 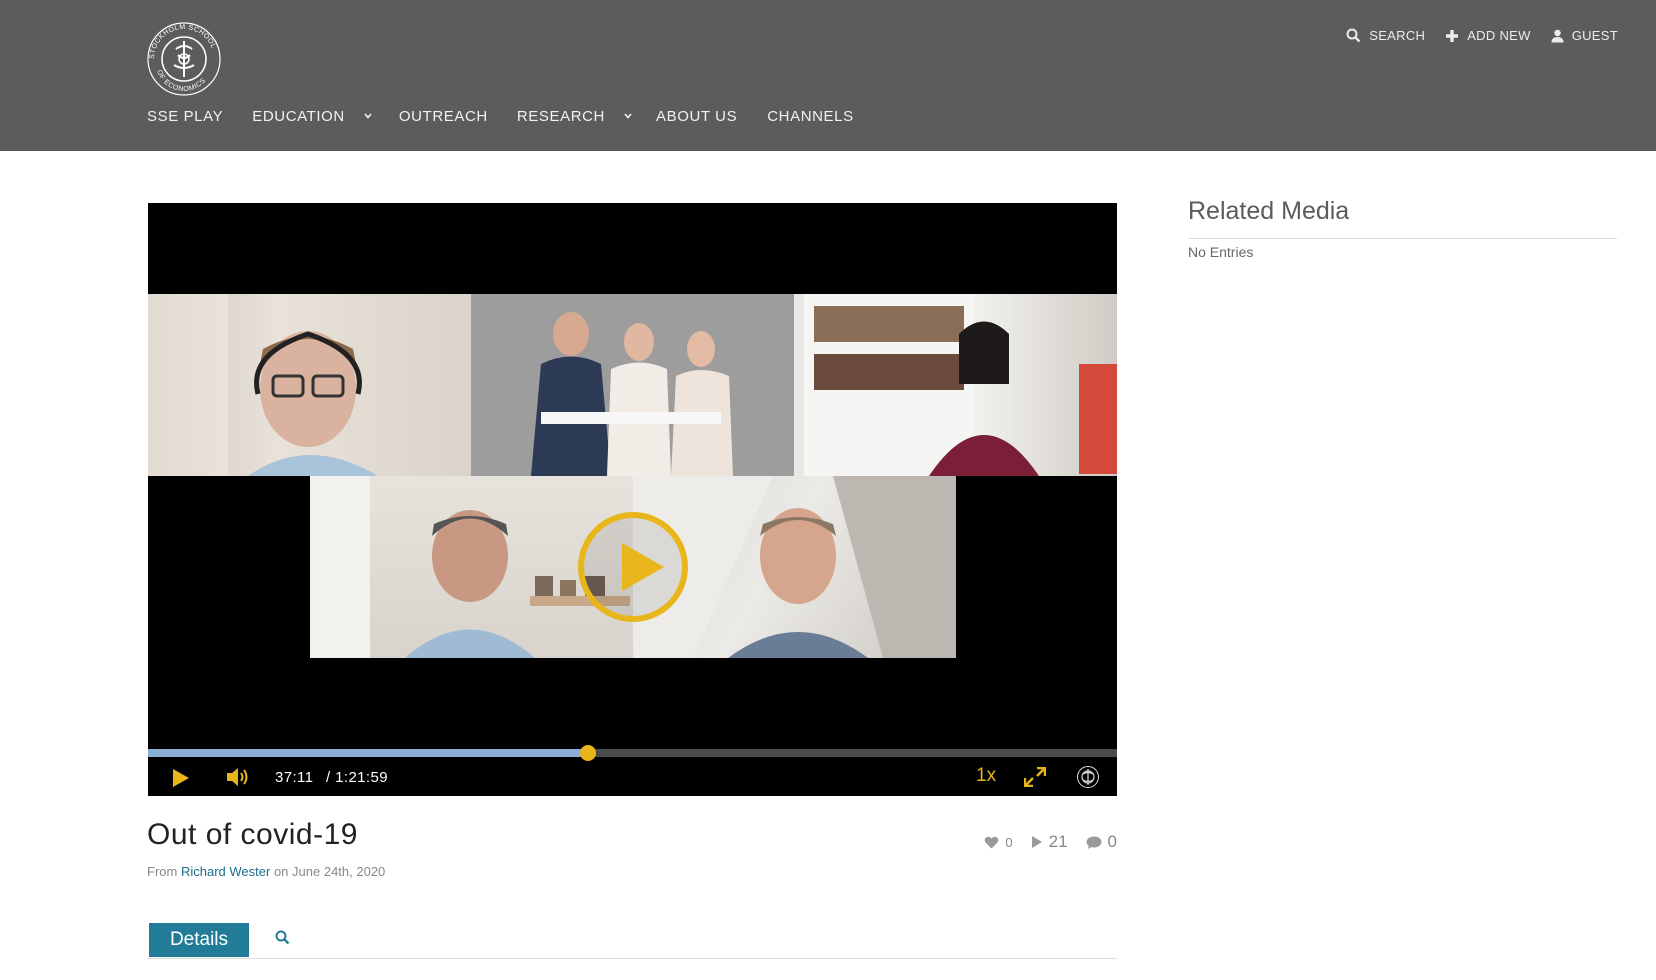 What do you see at coordinates (357, 777) in the screenshot?
I see `total-duration: / 1:21:59` at bounding box center [357, 777].